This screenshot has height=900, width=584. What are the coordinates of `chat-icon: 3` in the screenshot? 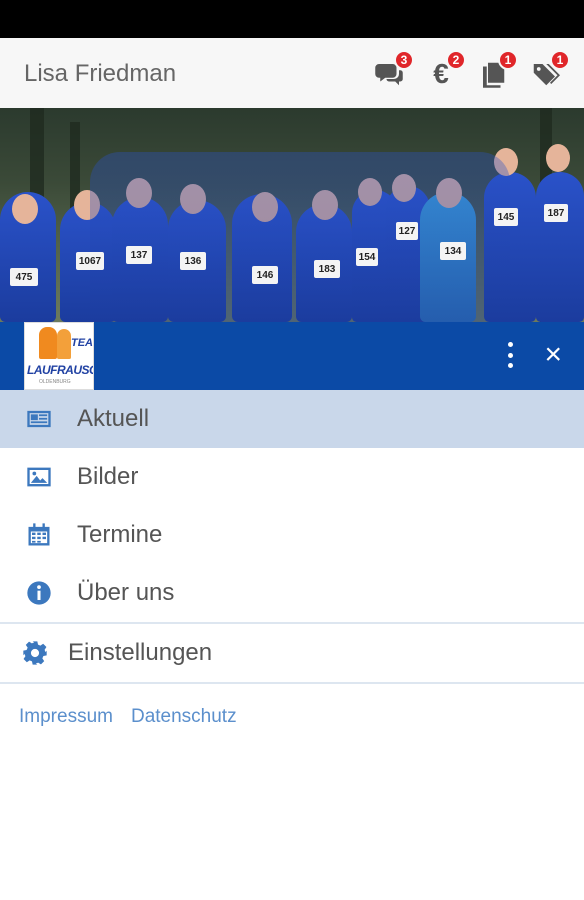 It's located at (392, 71).